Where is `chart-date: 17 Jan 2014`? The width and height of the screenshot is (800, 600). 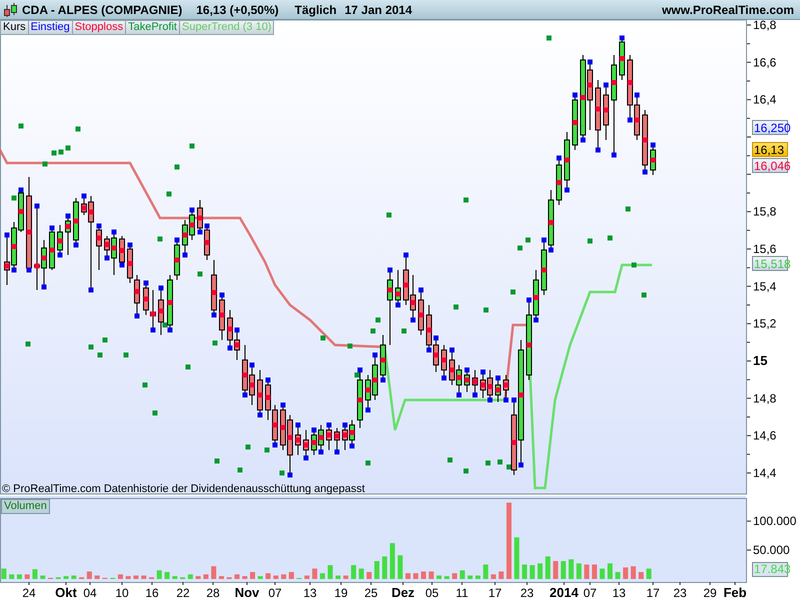
chart-date: 17 Jan 2014 is located at coordinates (378, 9).